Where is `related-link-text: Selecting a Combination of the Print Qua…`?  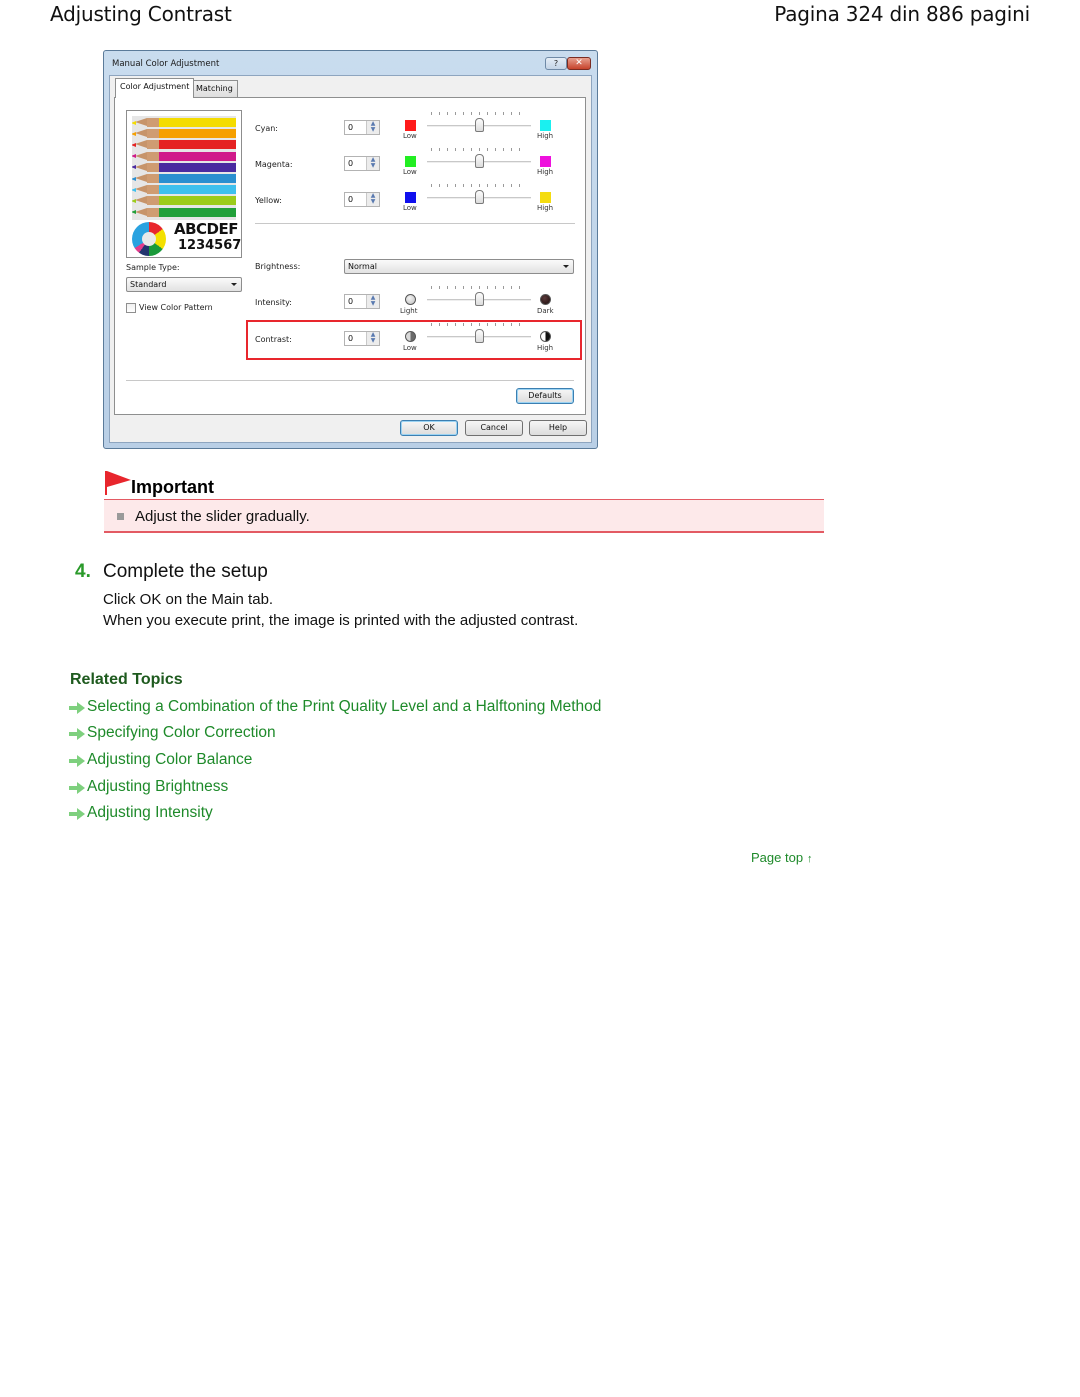 related-link-text: Selecting a Combination of the Print Qua… is located at coordinates (344, 707).